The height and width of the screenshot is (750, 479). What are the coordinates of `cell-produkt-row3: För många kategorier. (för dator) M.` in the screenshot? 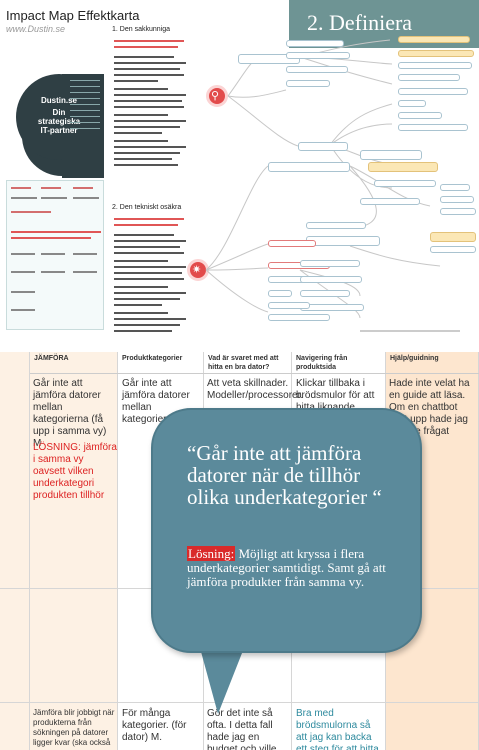 It's located at (154, 725).